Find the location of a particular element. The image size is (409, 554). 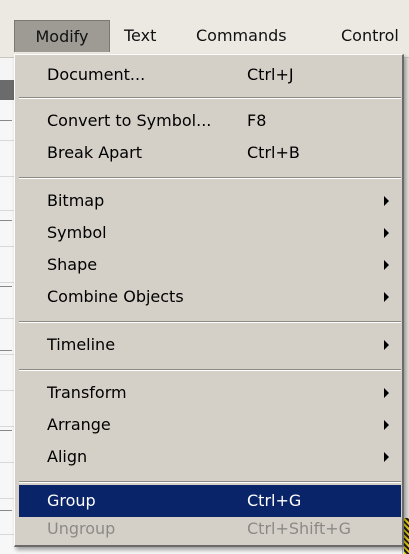

menu-item-convert-to-symbol: Convert to Symbol... F8 is located at coordinates (210, 121).